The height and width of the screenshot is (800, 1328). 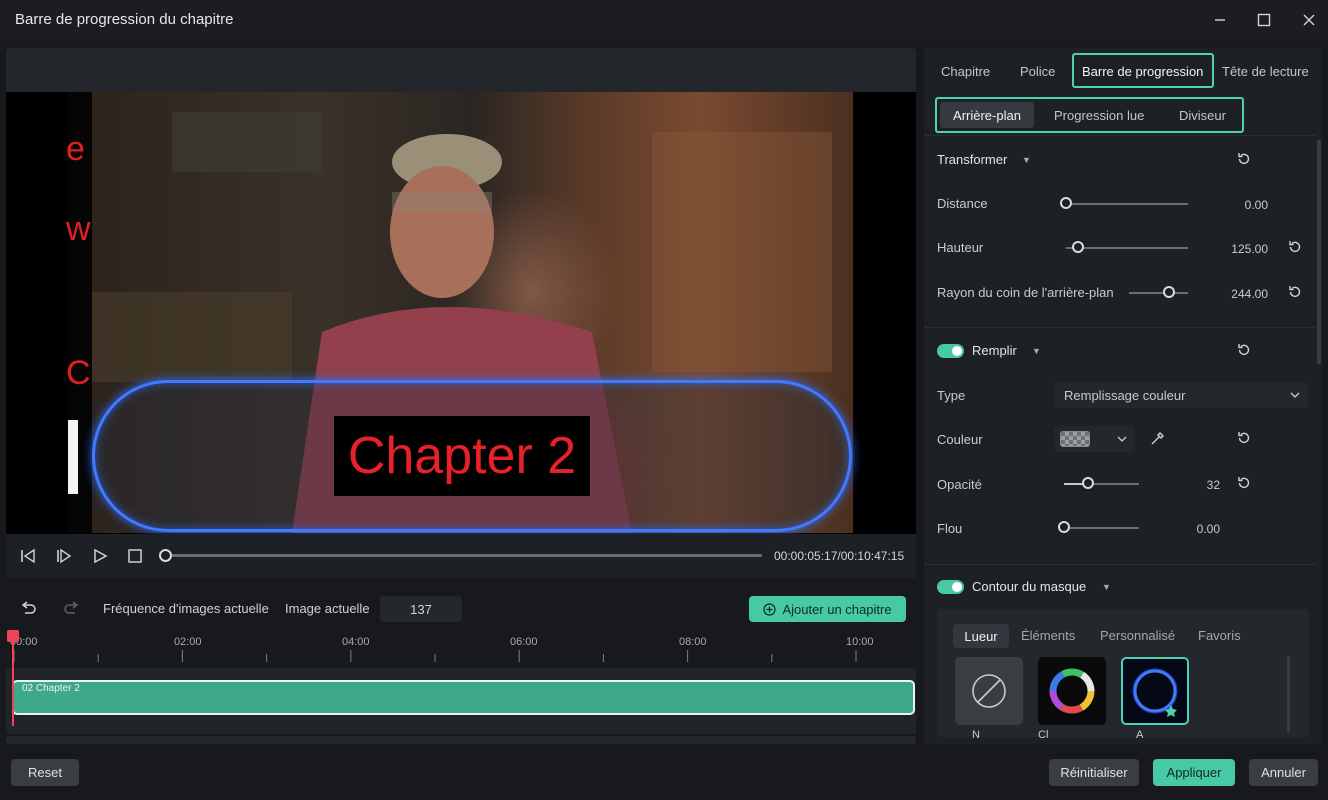 I want to click on timeline-ruler, so click(x=461, y=649).